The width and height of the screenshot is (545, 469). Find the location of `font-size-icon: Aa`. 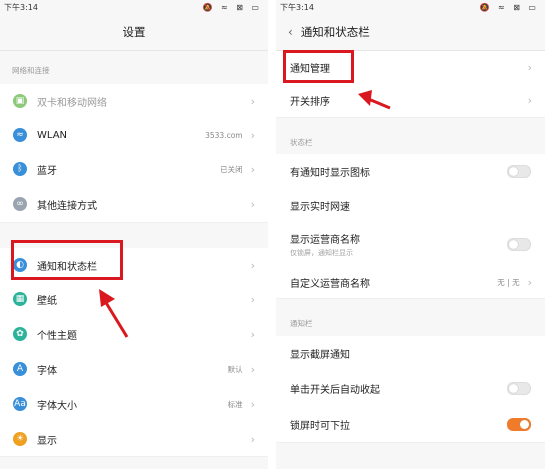

font-size-icon: Aa is located at coordinates (20, 404).